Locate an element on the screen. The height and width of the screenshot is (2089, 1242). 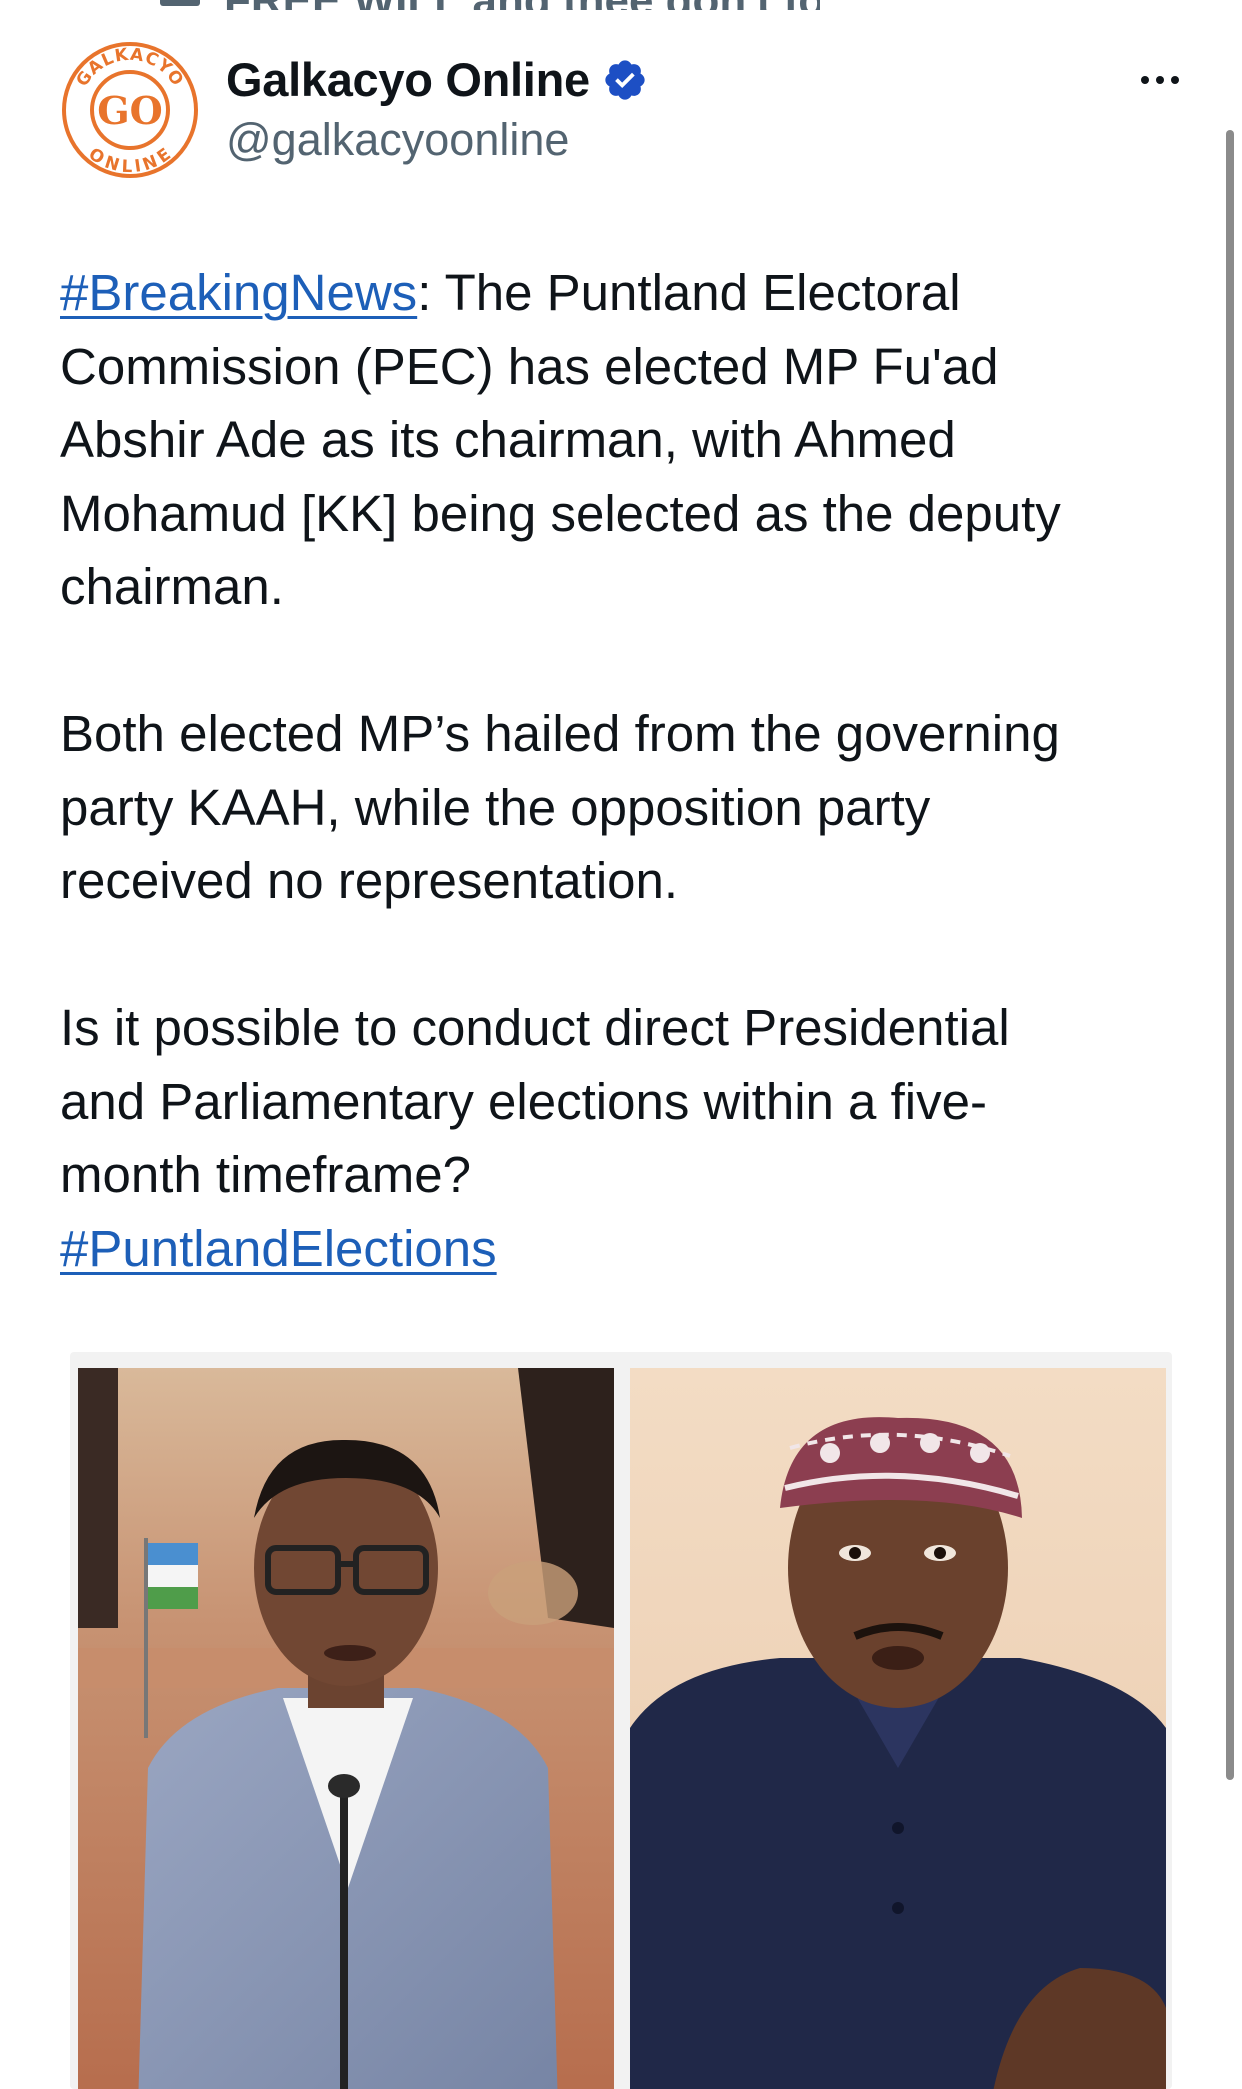
tweet-text-line: month timeframe? is located at coordinates (265, 1174).